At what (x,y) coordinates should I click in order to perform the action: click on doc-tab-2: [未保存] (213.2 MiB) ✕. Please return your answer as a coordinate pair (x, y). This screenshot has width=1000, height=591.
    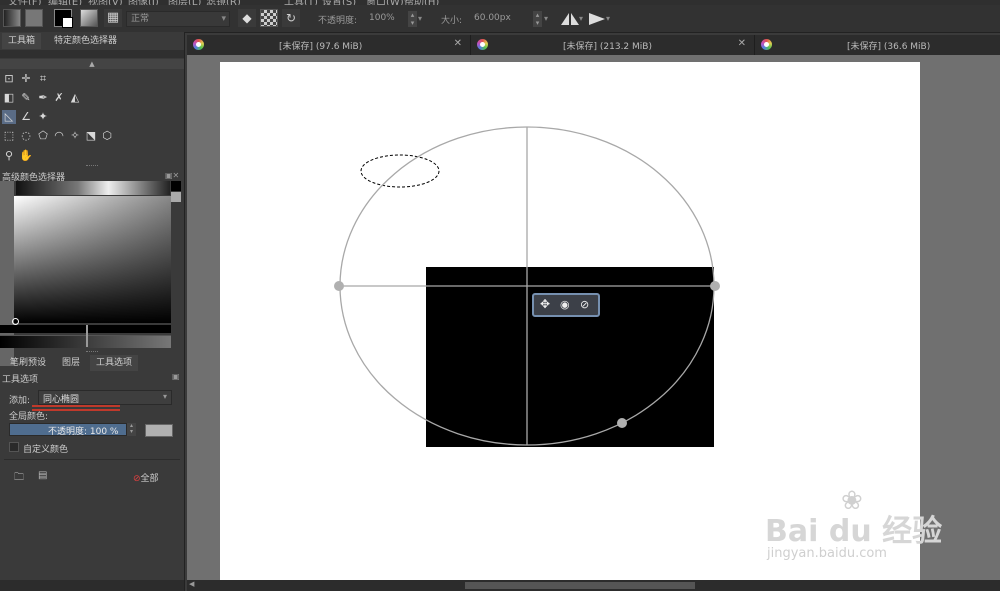
    Looking at the image, I should click on (613, 45).